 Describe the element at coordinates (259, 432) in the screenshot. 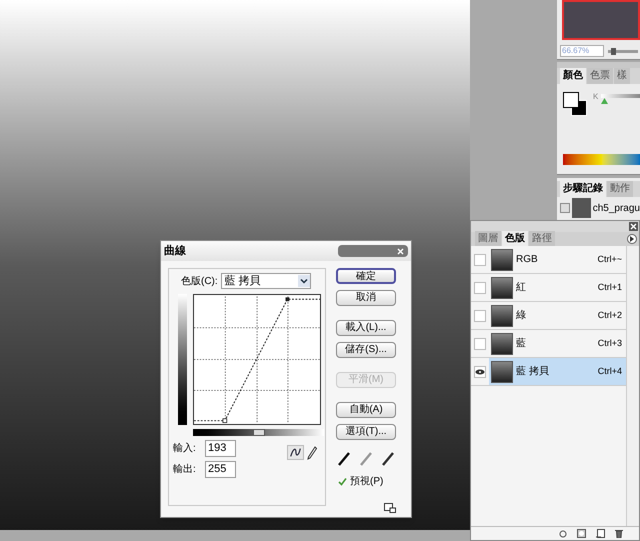

I see `slider-handle` at that location.